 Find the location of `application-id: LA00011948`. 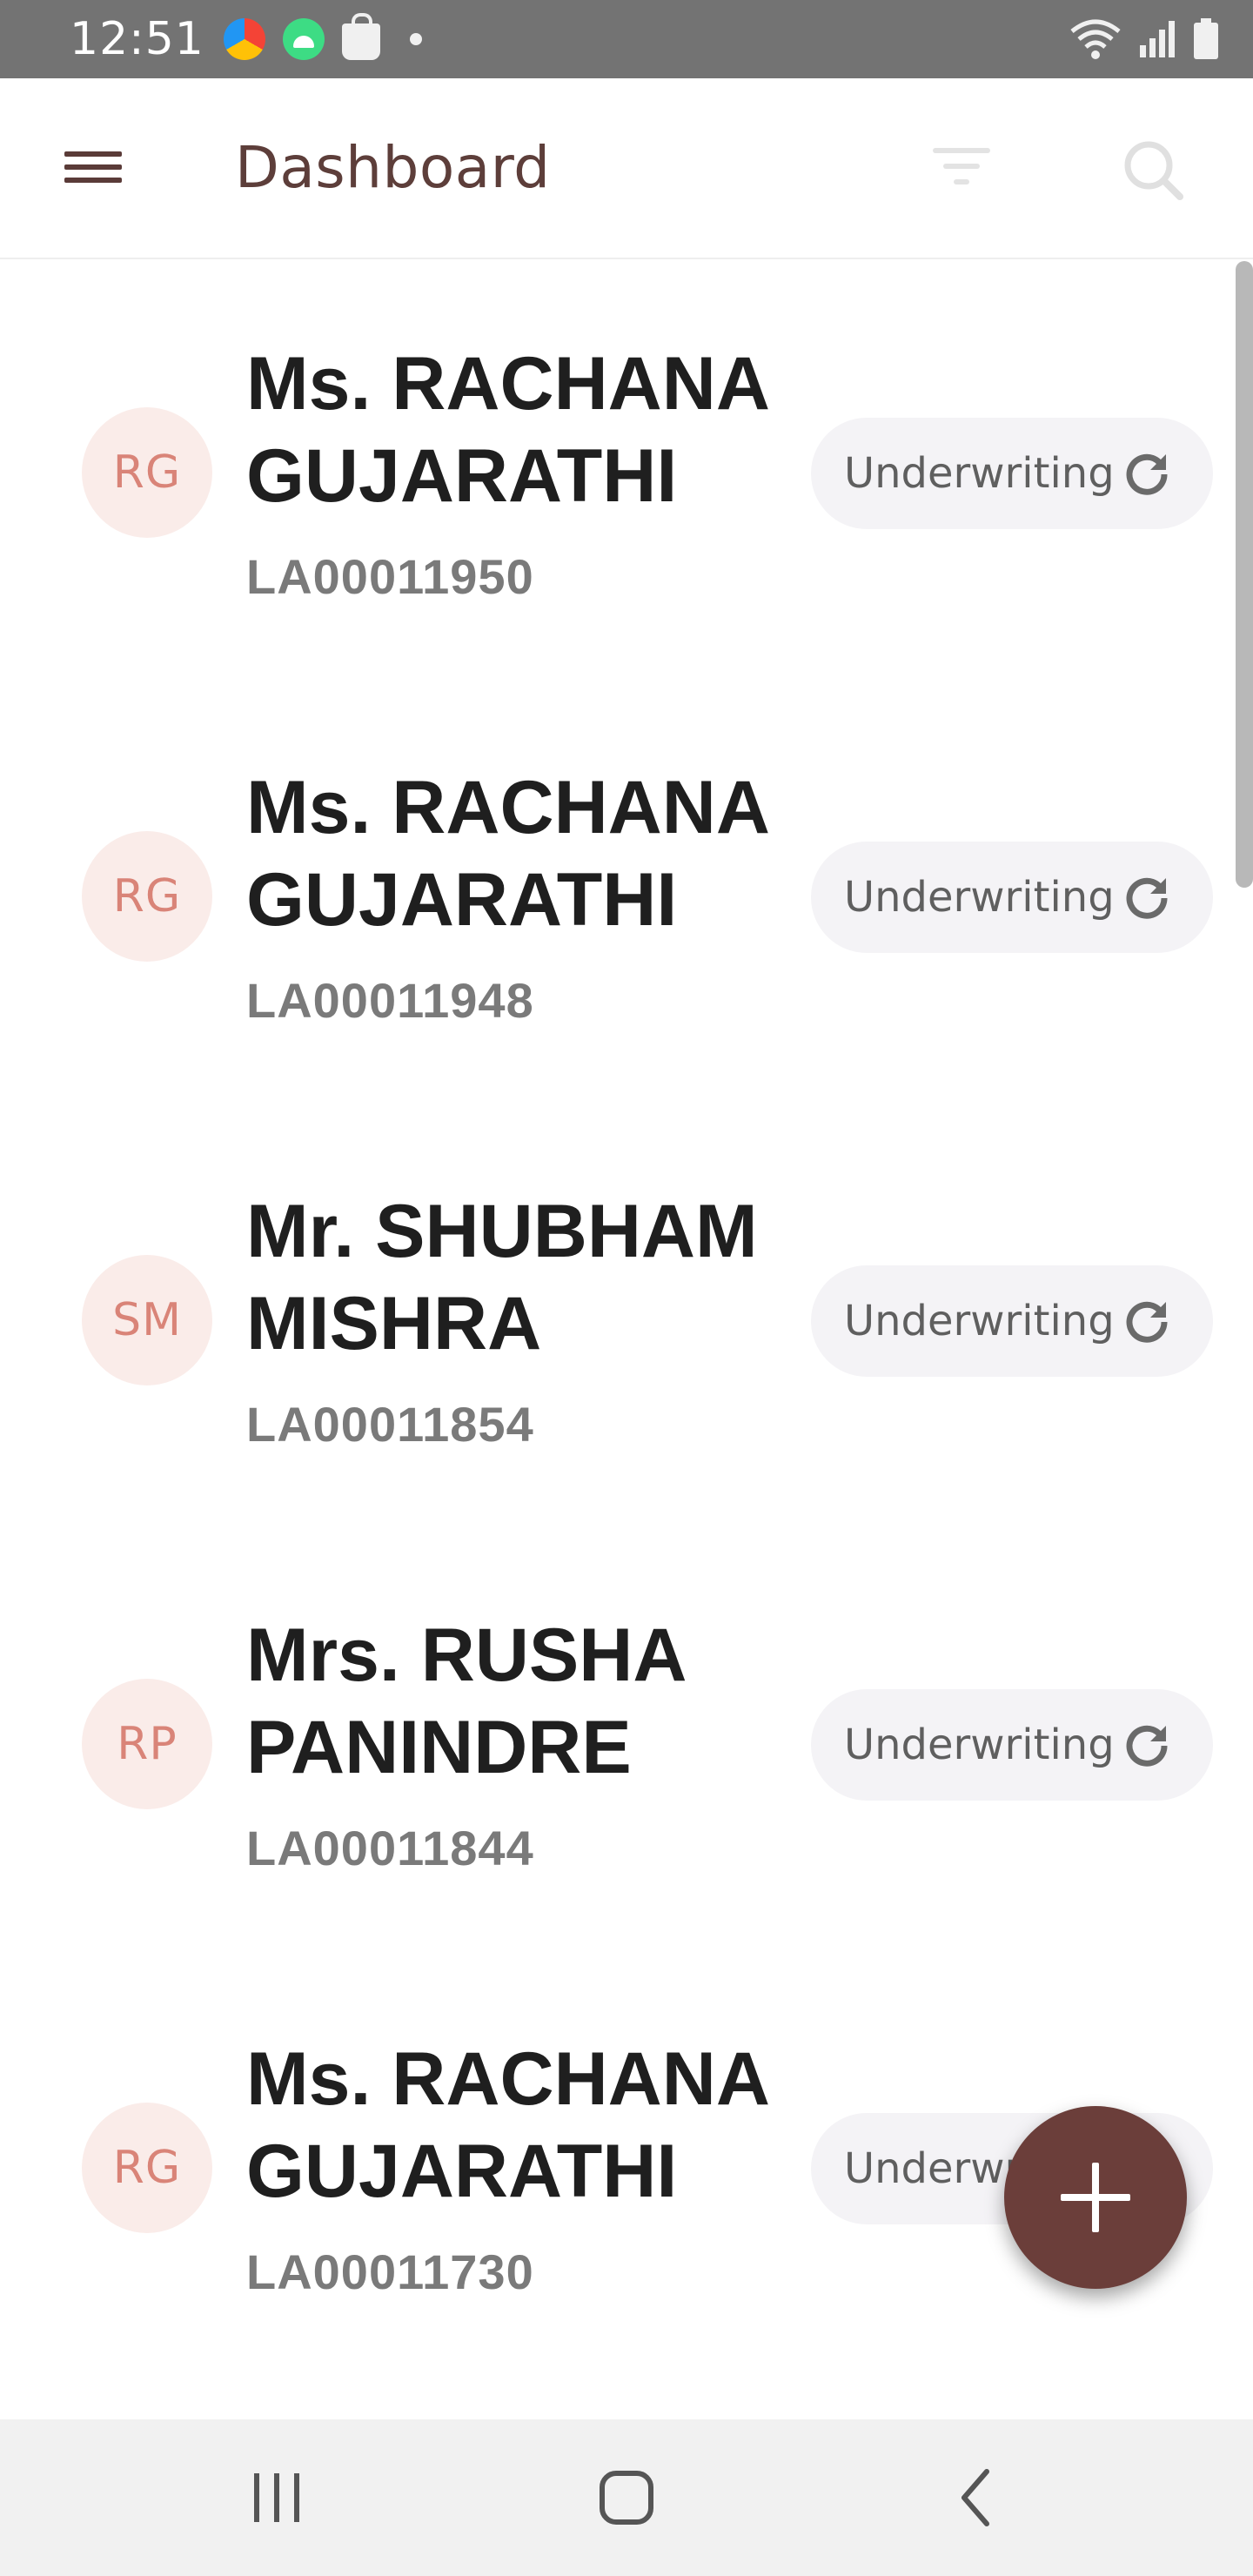

application-id: LA00011948 is located at coordinates (390, 1000).